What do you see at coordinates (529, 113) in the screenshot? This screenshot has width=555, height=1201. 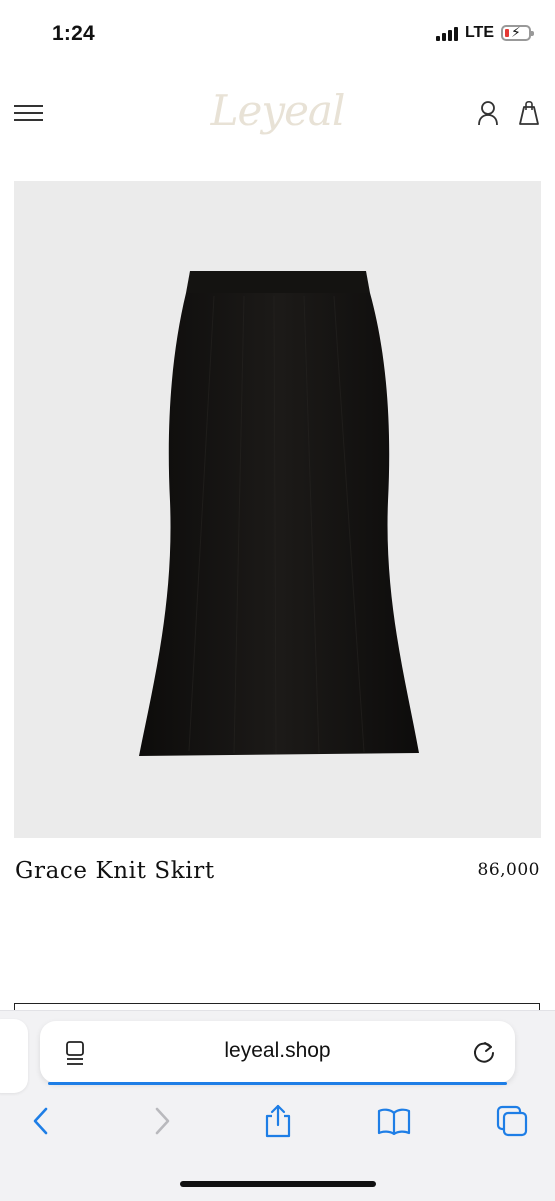 I see `shopping-bag-icon` at bounding box center [529, 113].